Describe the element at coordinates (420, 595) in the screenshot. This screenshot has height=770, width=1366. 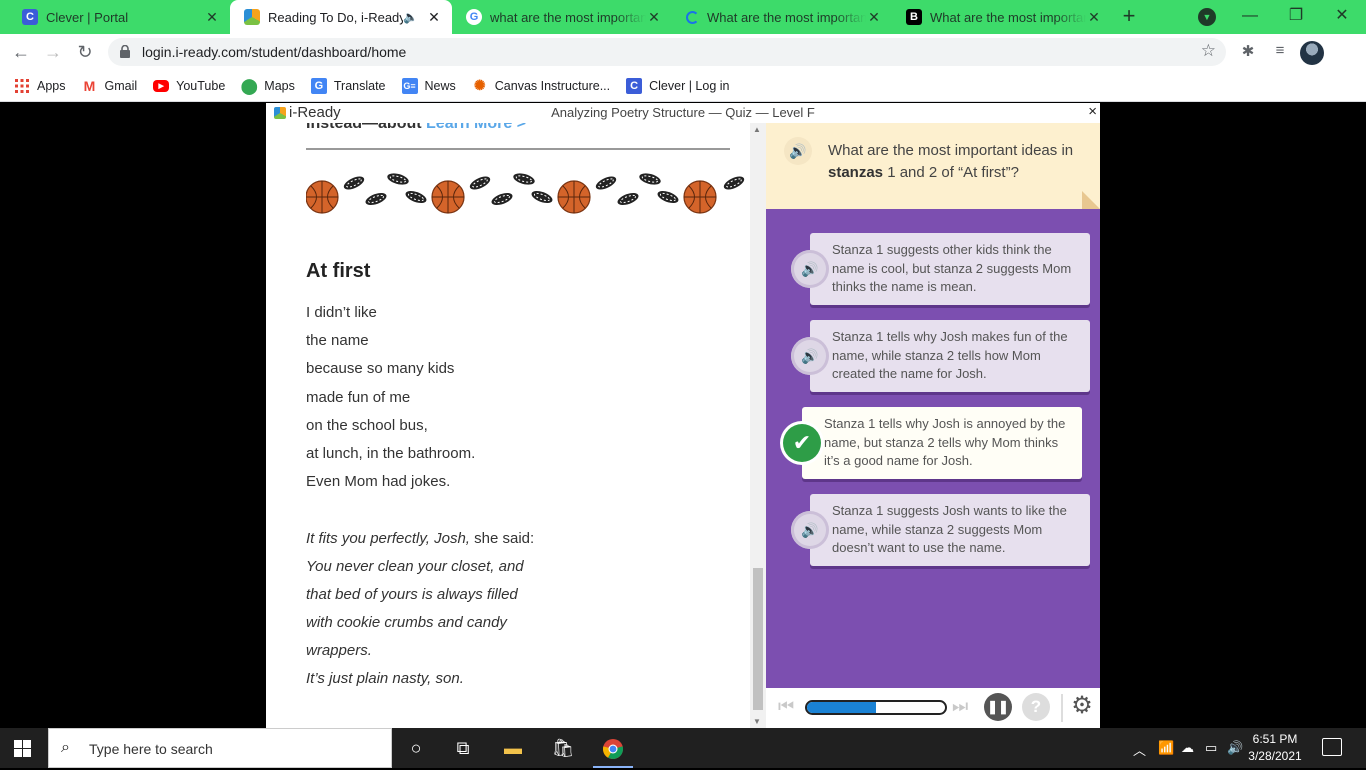
I see `poem-line: that bed of yours is always filled` at that location.